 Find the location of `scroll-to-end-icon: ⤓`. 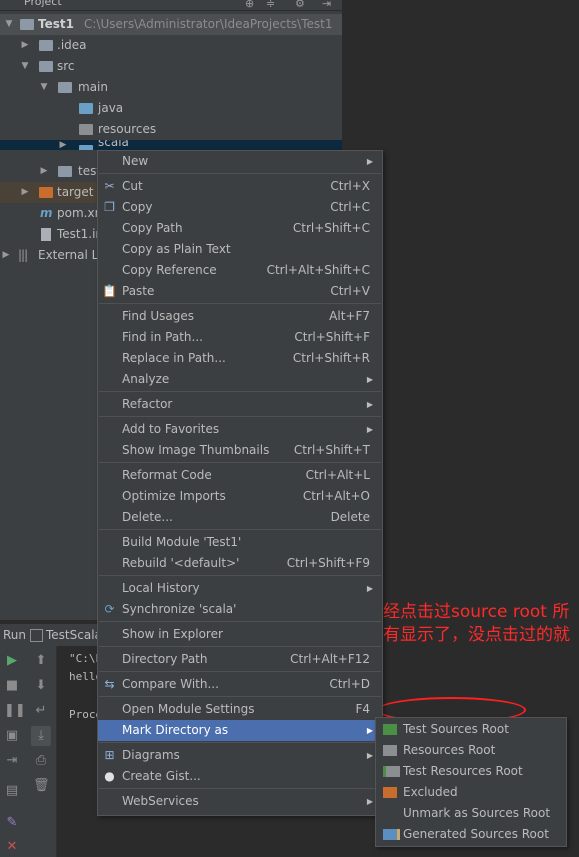

scroll-to-end-icon: ⤓ is located at coordinates (41, 736).